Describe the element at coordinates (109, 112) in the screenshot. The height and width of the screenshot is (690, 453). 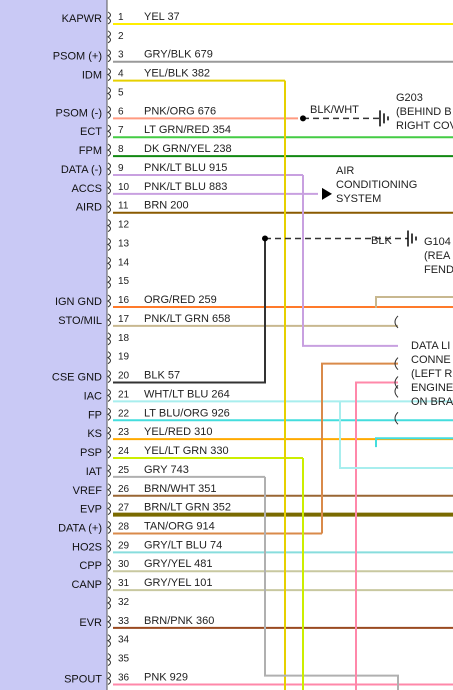
I see `pin-6-bracket` at that location.